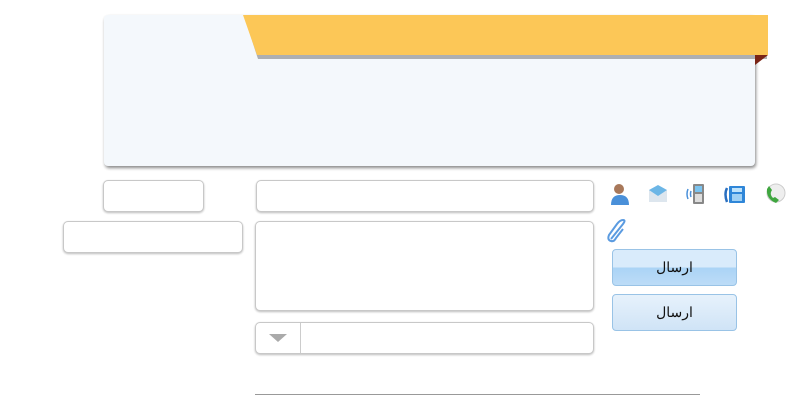 The width and height of the screenshot is (800, 400). What do you see at coordinates (278, 338) in the screenshot?
I see `caret-icon` at bounding box center [278, 338].